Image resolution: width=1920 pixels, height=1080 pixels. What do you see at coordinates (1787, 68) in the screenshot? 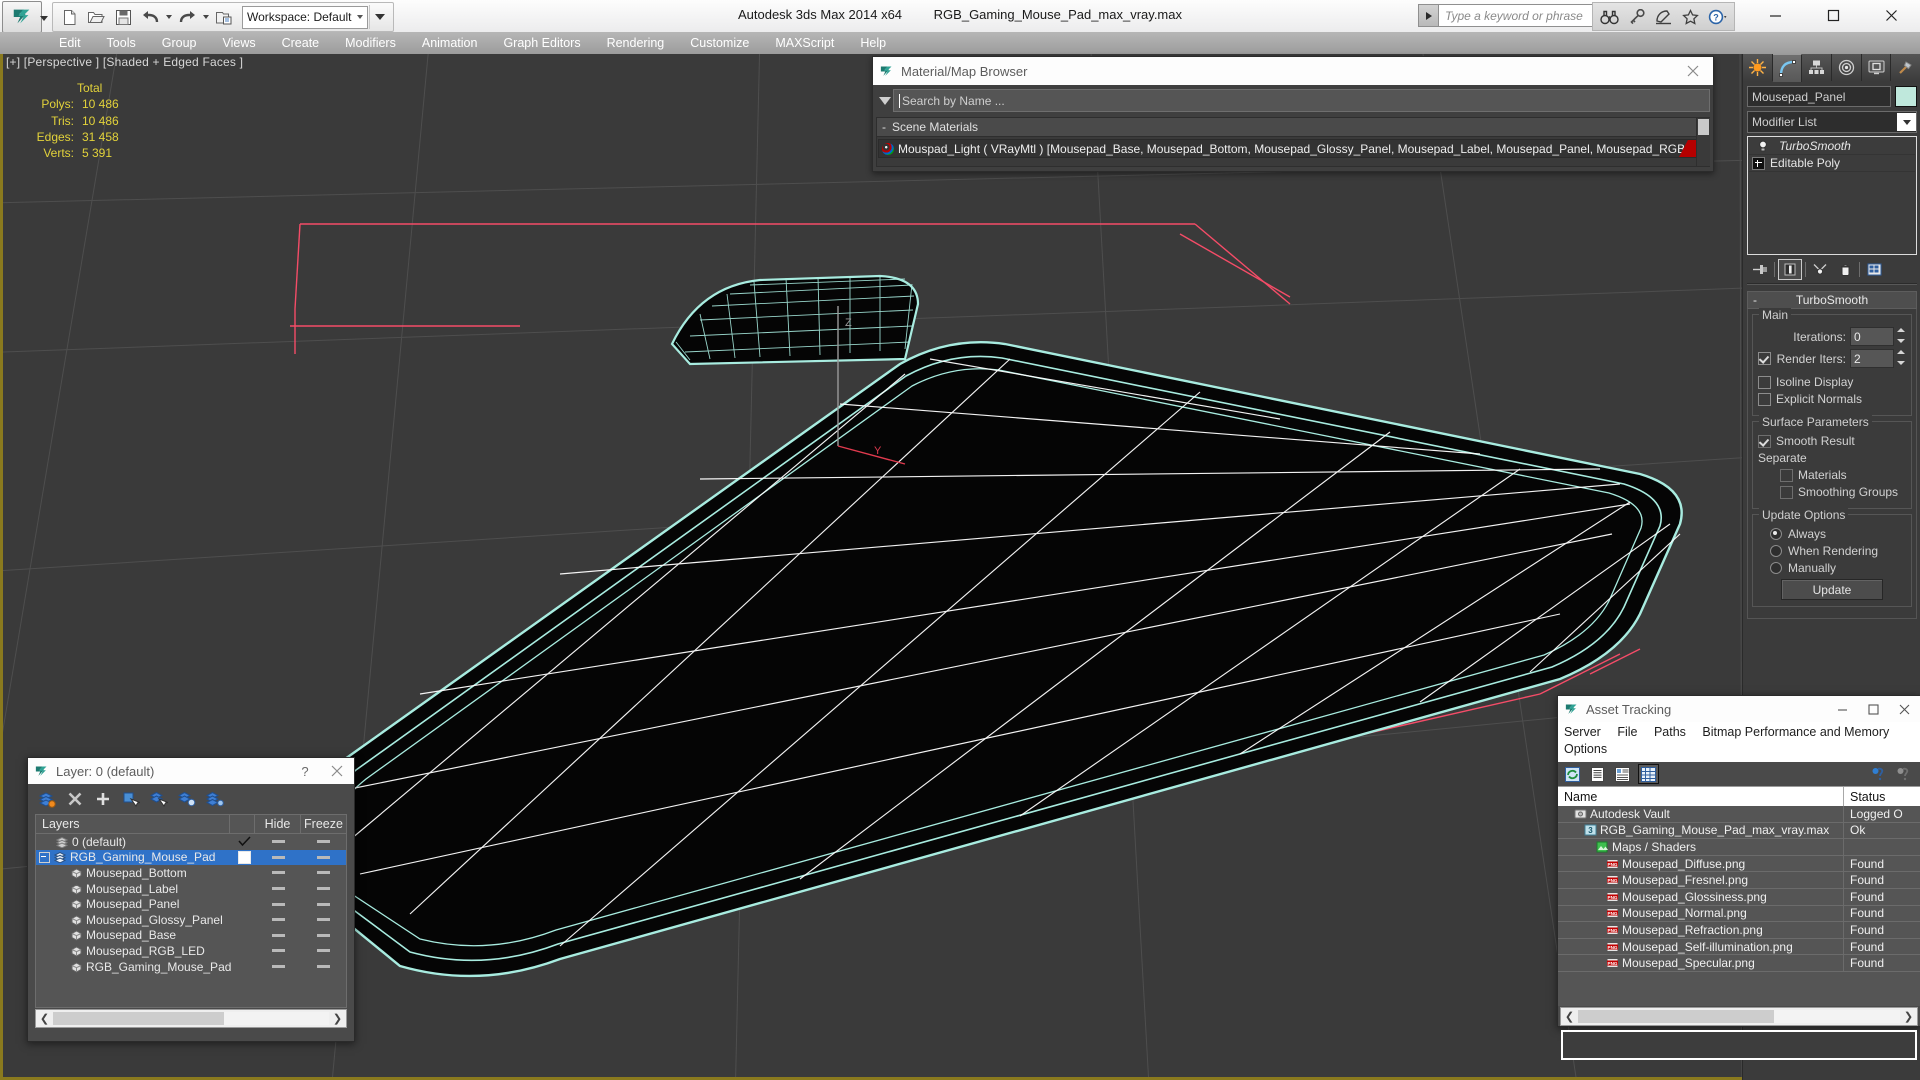
I see `modify-tab` at bounding box center [1787, 68].